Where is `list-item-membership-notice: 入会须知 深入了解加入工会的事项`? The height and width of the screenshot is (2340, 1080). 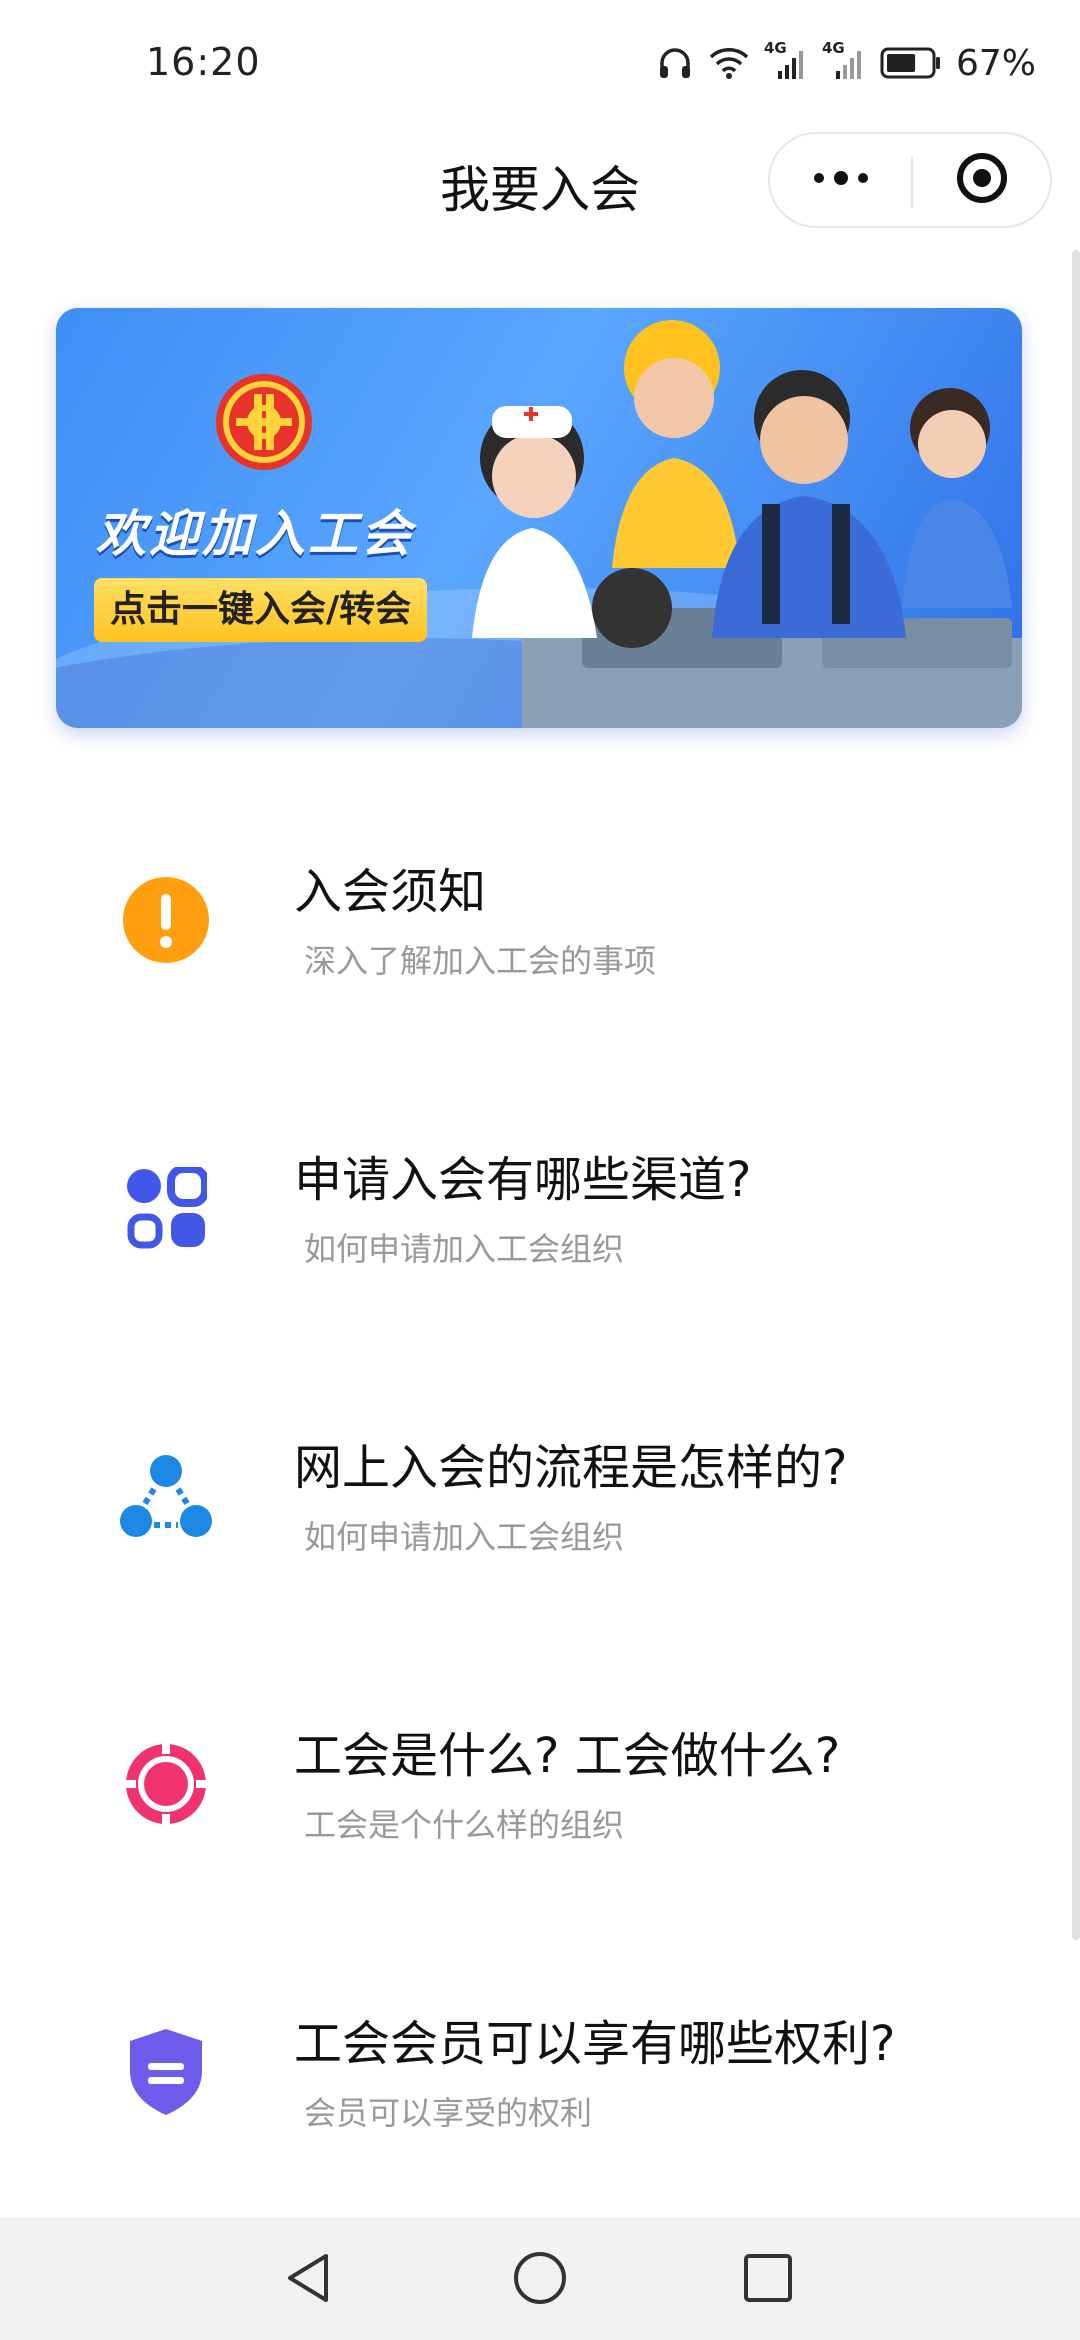 list-item-membership-notice: 入会须知 深入了解加入工会的事项 is located at coordinates (540, 940).